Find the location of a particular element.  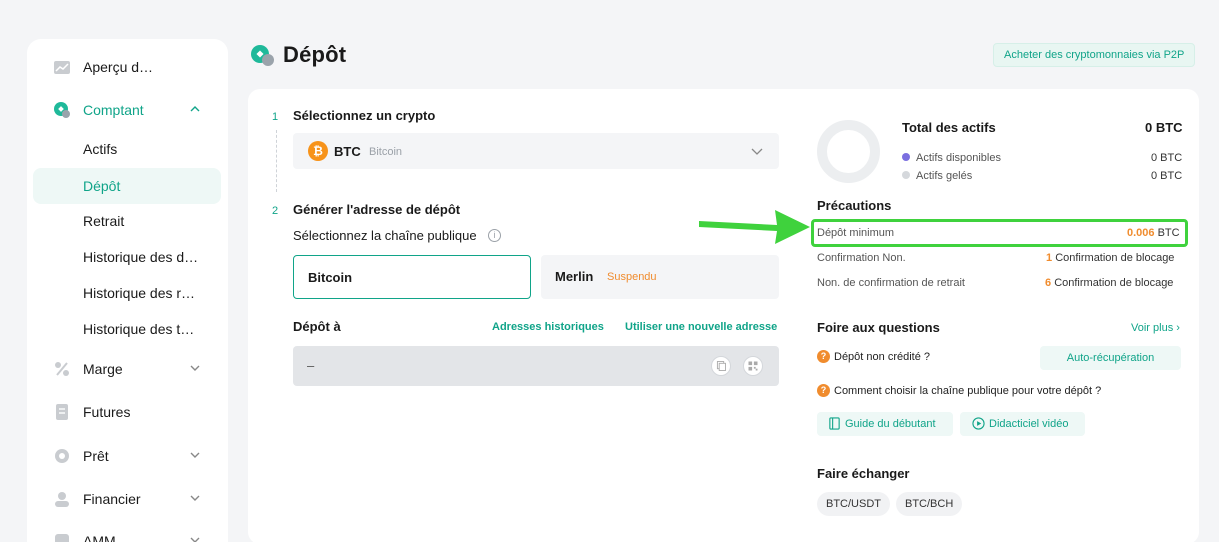

frozen-label: Actifs gelés is located at coordinates (944, 176).